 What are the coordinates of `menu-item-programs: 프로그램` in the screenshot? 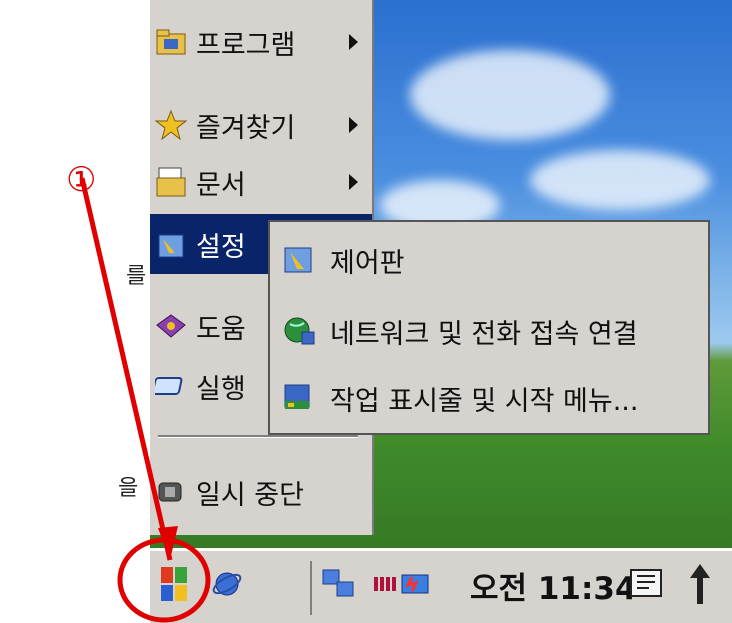 It's located at (261, 42).